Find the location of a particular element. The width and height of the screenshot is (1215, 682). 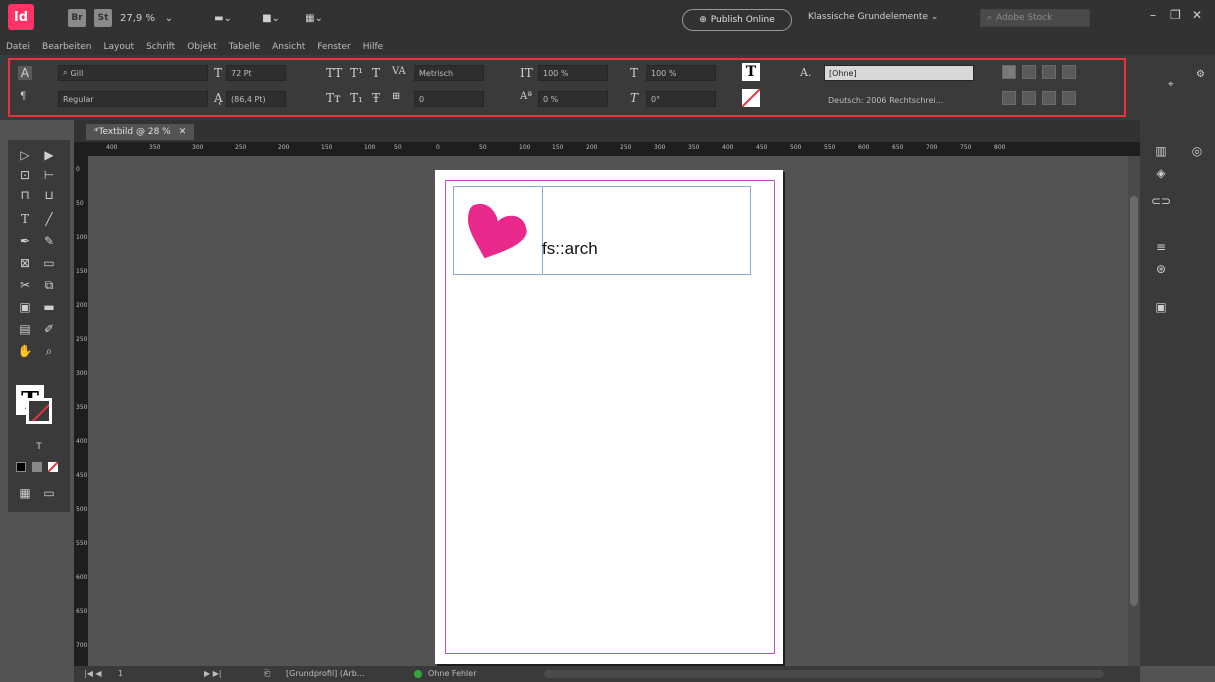

stock-icon: St is located at coordinates (103, 18).